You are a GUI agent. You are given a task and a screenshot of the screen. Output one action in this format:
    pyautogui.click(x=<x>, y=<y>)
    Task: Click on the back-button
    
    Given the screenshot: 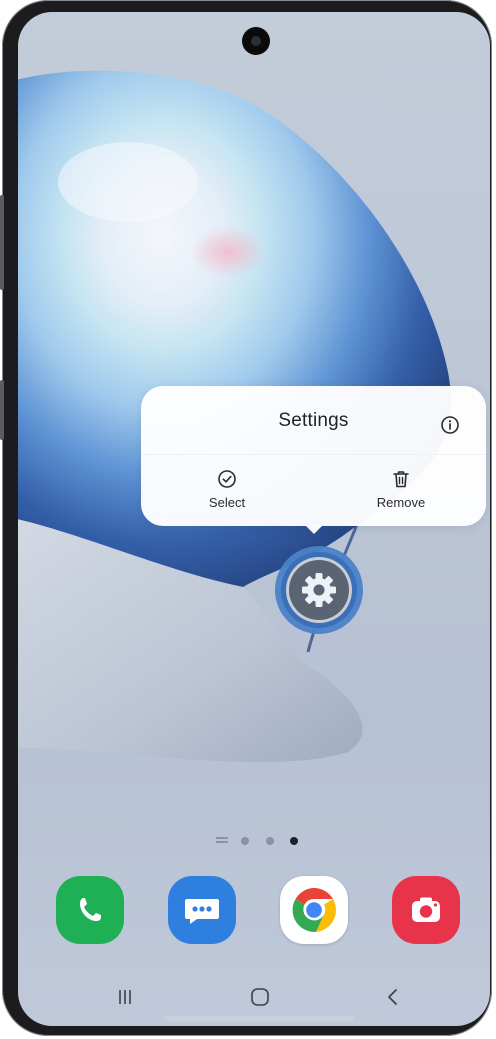 What is the action you would take?
    pyautogui.click(x=393, y=997)
    